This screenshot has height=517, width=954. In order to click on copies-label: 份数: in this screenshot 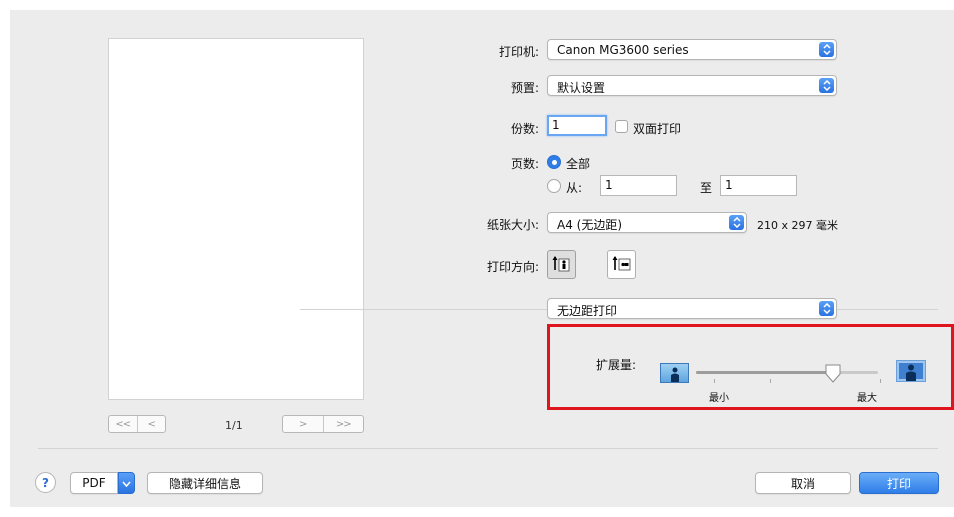, I will do `click(524, 129)`.